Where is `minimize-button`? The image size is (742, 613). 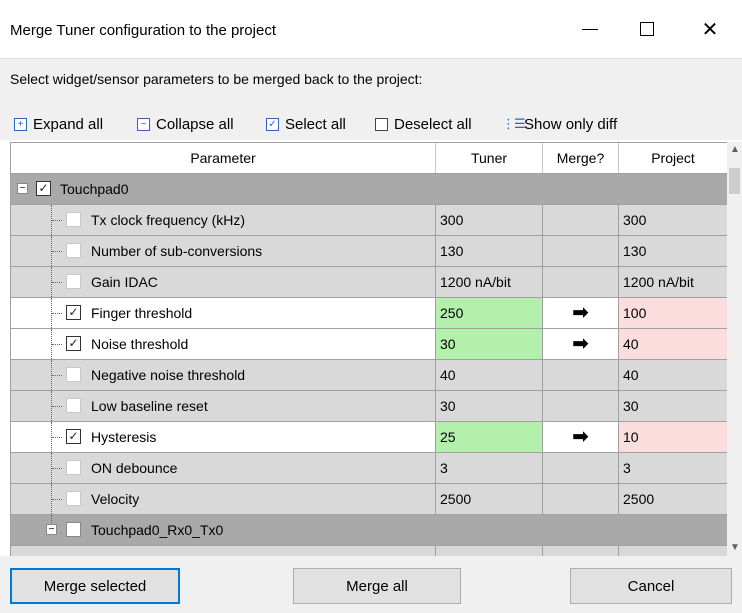 minimize-button is located at coordinates (590, 29).